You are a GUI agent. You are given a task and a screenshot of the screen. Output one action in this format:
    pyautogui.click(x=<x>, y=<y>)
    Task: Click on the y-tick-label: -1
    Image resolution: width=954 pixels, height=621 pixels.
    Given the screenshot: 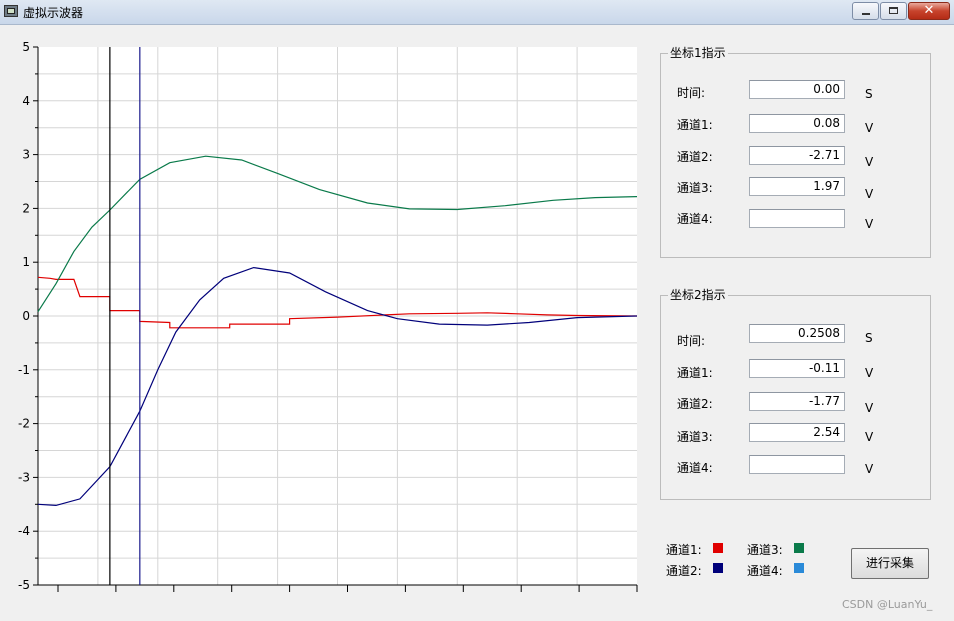 What is the action you would take?
    pyautogui.click(x=24, y=370)
    